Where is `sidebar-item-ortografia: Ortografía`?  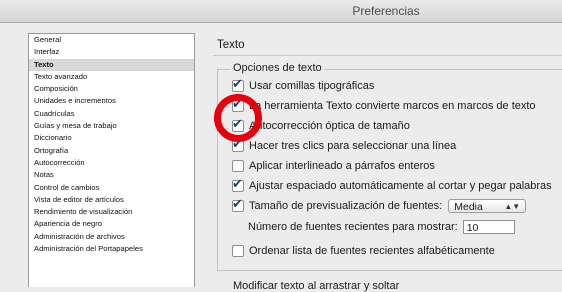 sidebar-item-ortografia: Ortografía is located at coordinates (111, 151).